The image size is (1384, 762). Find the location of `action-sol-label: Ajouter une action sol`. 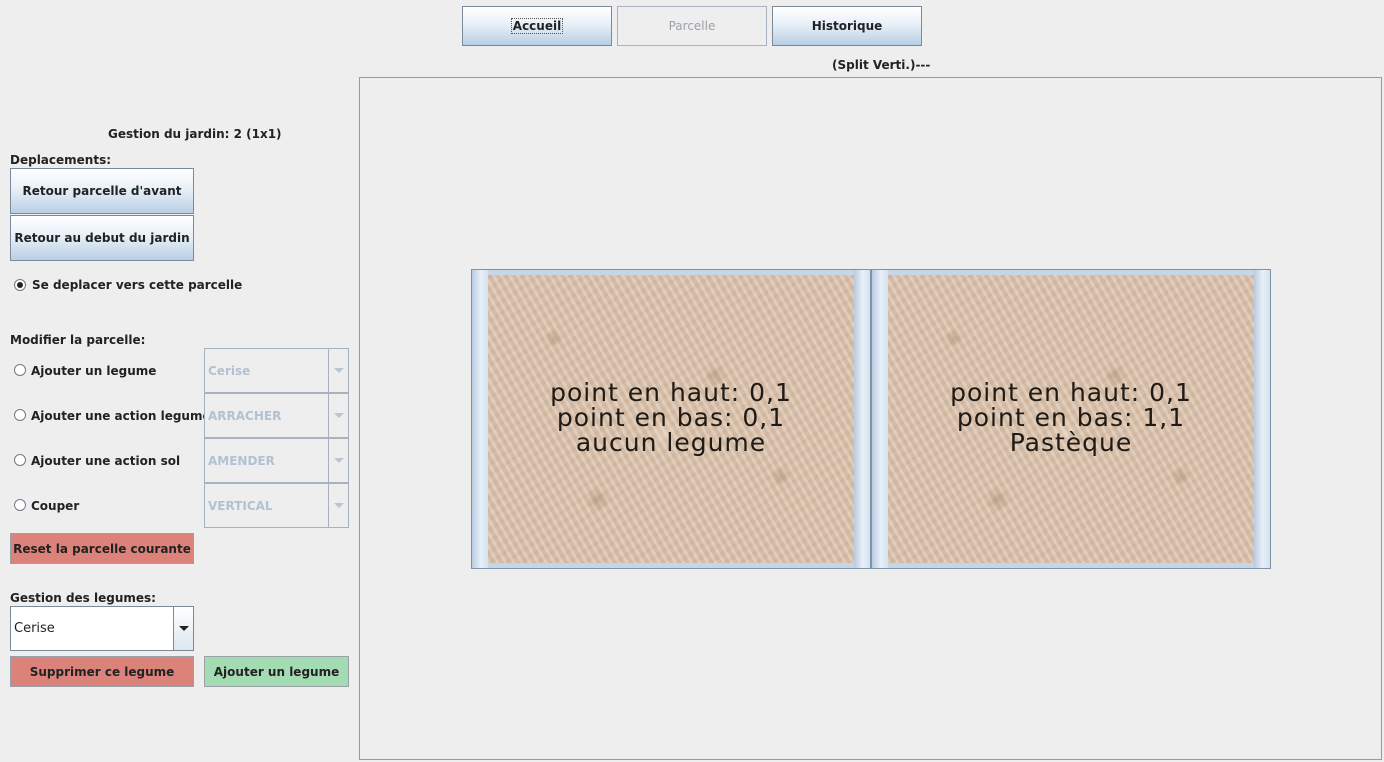

action-sol-label: Ajouter une action sol is located at coordinates (106, 461).